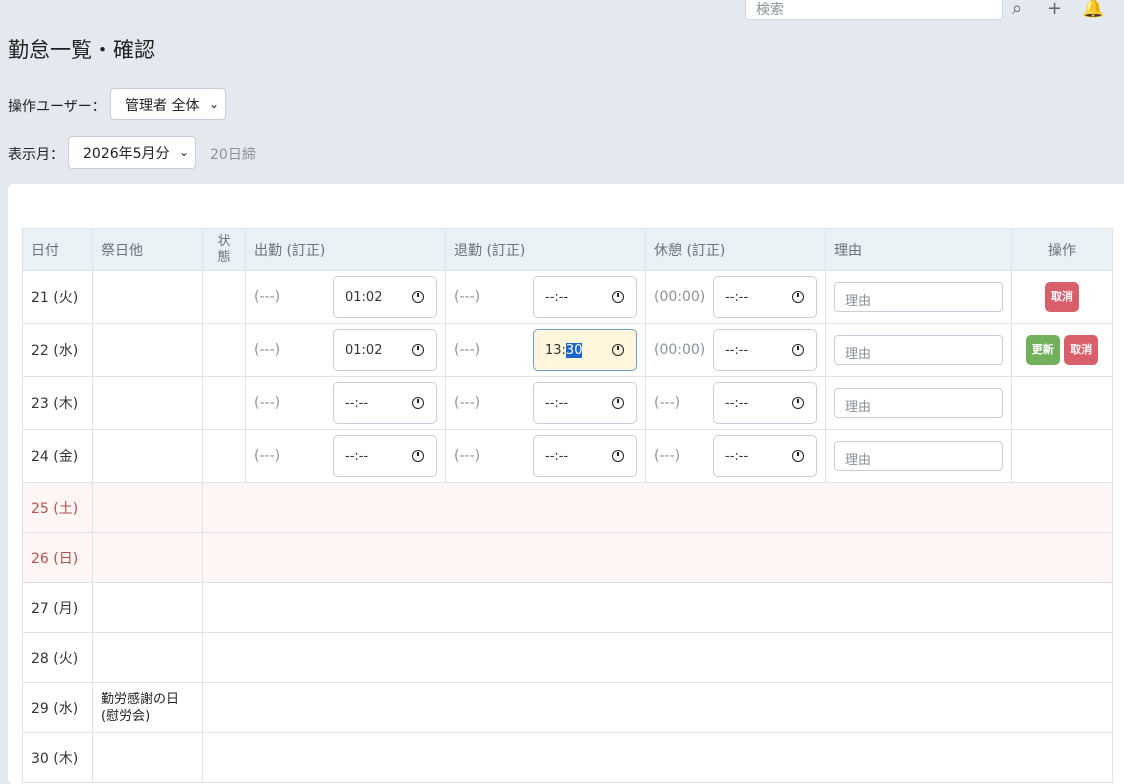 The image size is (1124, 784). What do you see at coordinates (57, 403) in the screenshot?
I see `row-date: 23 (木)` at bounding box center [57, 403].